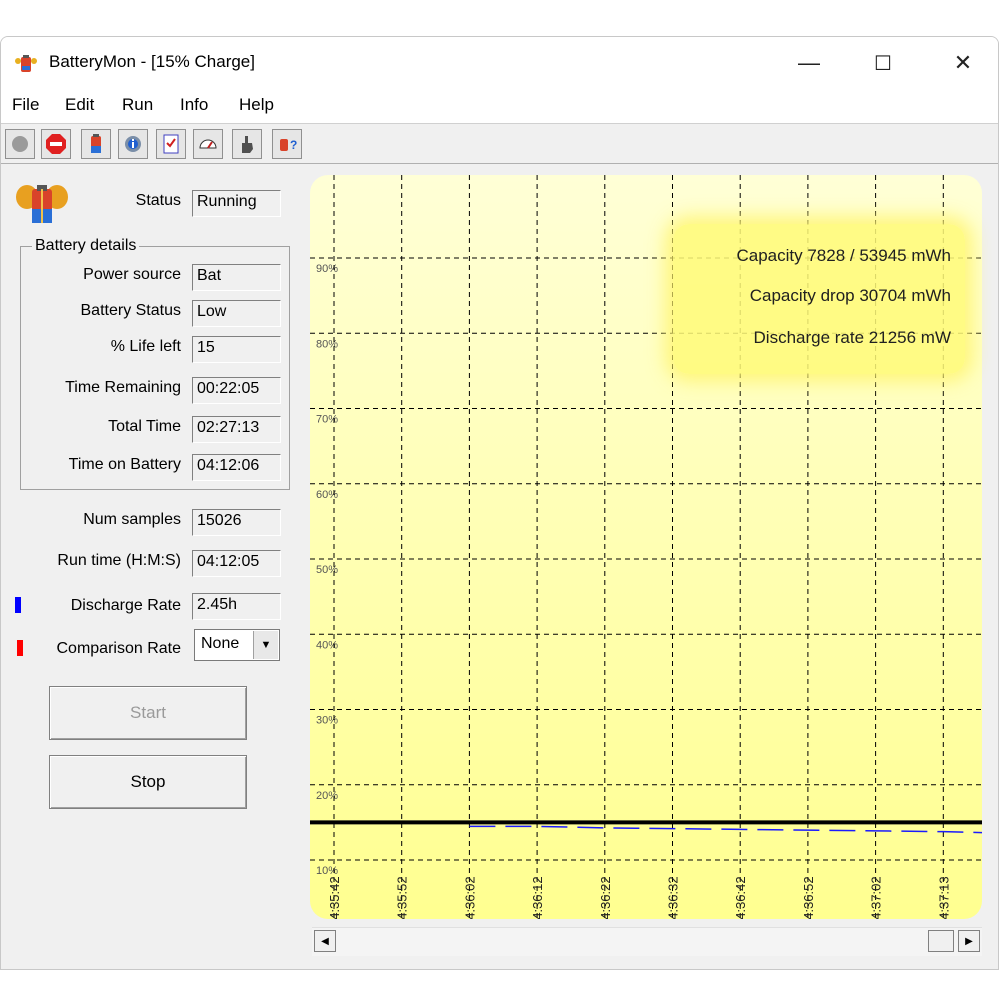 This screenshot has width=1000, height=1000. I want to click on status-field: Running, so click(236, 203).